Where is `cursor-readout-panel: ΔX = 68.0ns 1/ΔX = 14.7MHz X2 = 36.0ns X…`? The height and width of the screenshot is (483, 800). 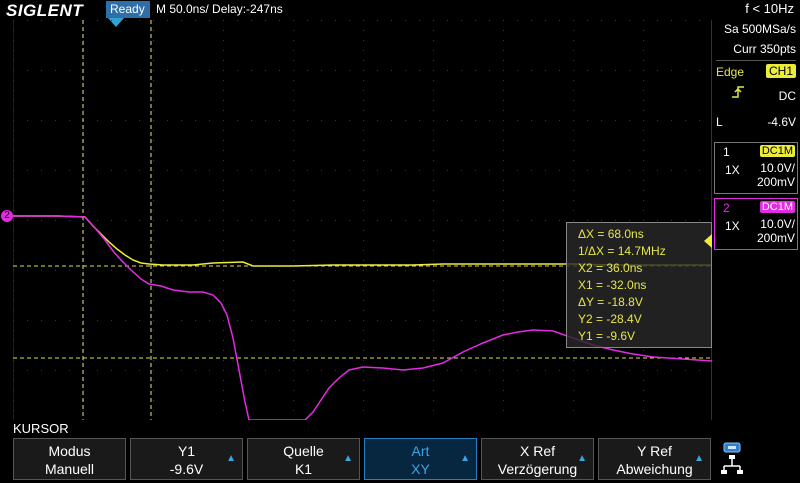
cursor-readout-panel: ΔX = 68.0ns 1/ΔX = 14.7MHz X2 = 36.0ns X… is located at coordinates (639, 285).